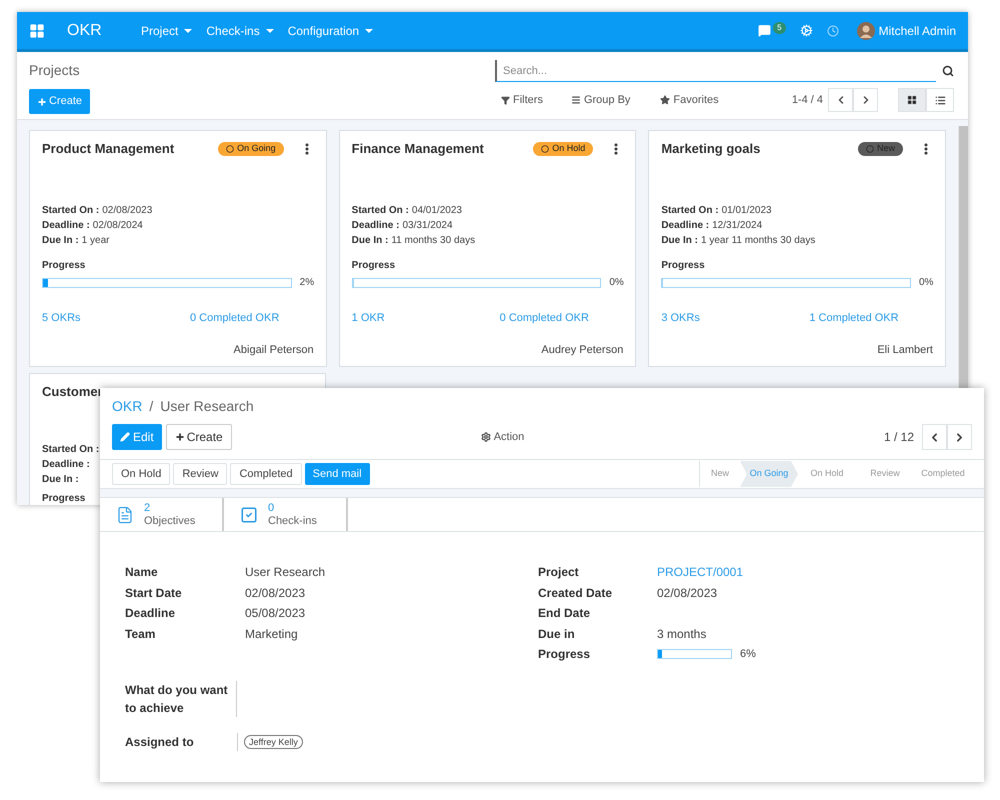  What do you see at coordinates (64, 439) in the screenshot?
I see `project-card: Customer Started On : Deadline : Due In : Progress` at bounding box center [64, 439].